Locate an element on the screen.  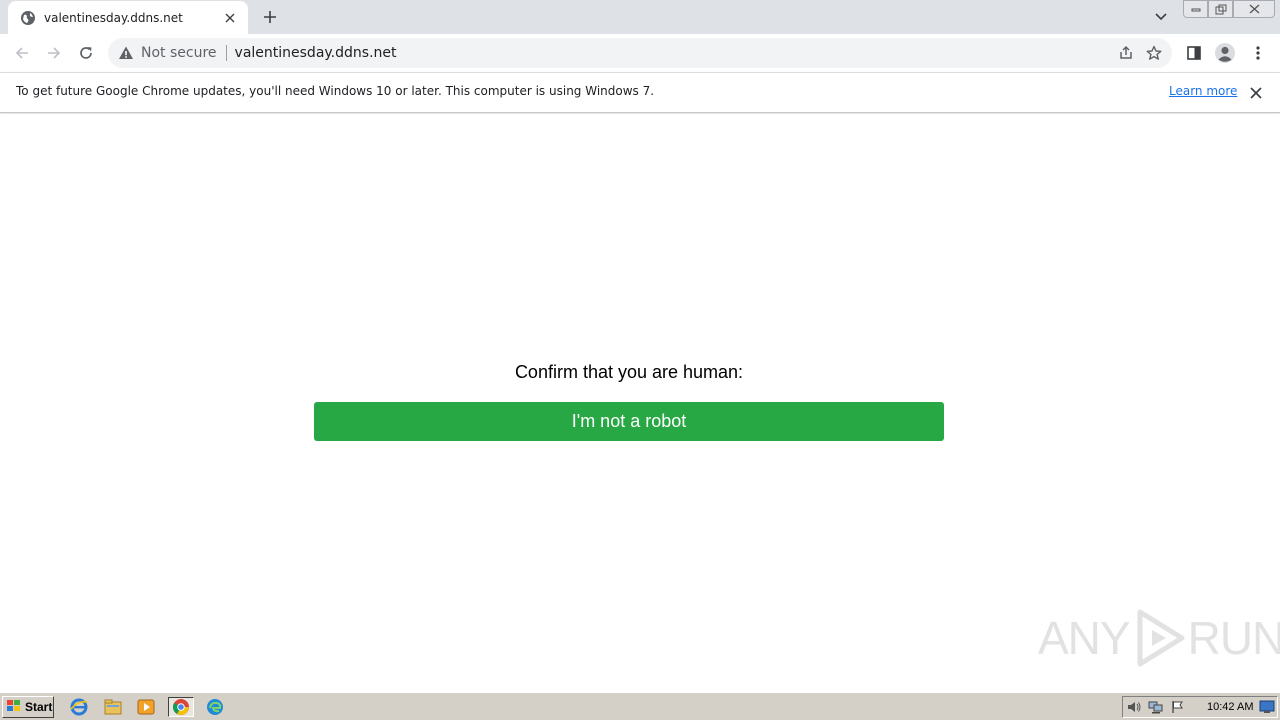
system-tray: 10:42 AM is located at coordinates (1200, 707).